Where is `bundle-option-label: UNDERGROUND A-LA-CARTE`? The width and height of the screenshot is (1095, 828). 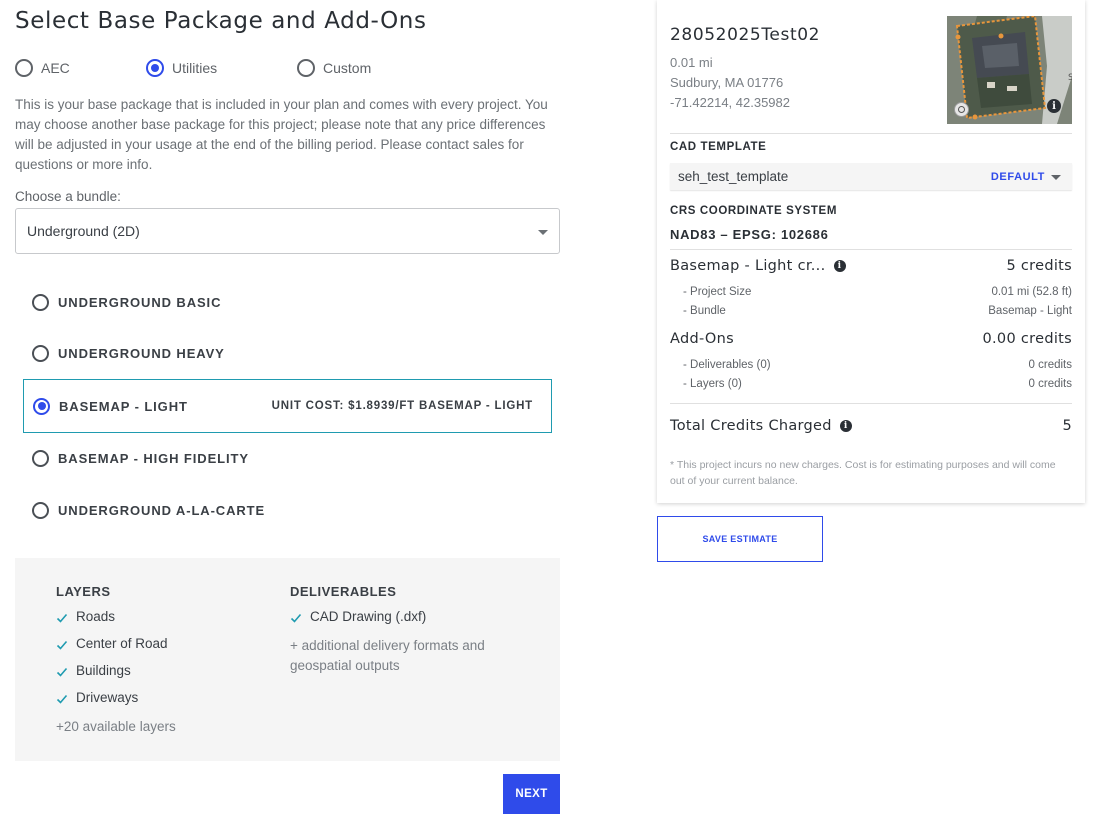
bundle-option-label: UNDERGROUND A-LA-CARTE is located at coordinates (162, 510).